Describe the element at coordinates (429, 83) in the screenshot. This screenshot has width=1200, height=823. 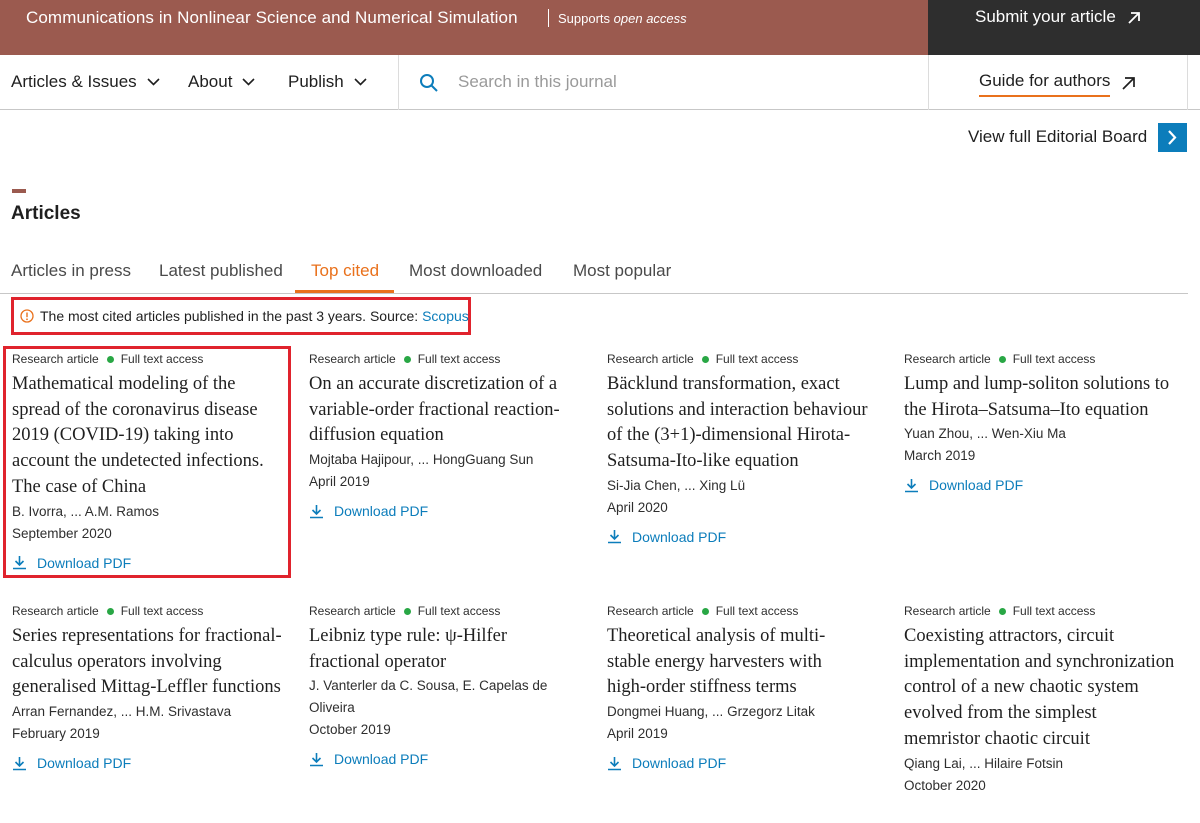
I see `search-icon` at that location.